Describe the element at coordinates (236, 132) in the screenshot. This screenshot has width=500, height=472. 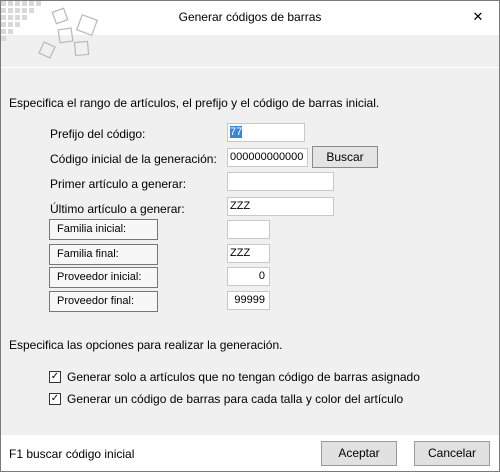
I see `prefijo-value: 77` at that location.